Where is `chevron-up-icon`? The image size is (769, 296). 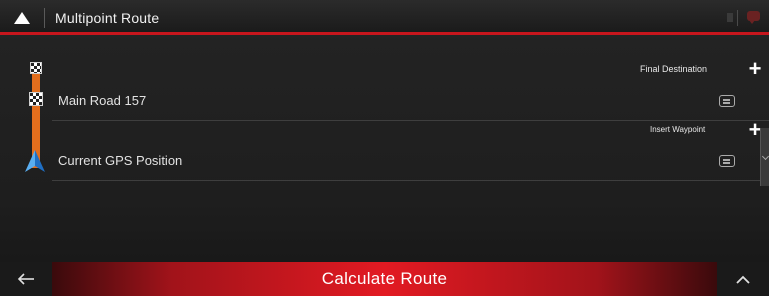 chevron-up-icon is located at coordinates (743, 279).